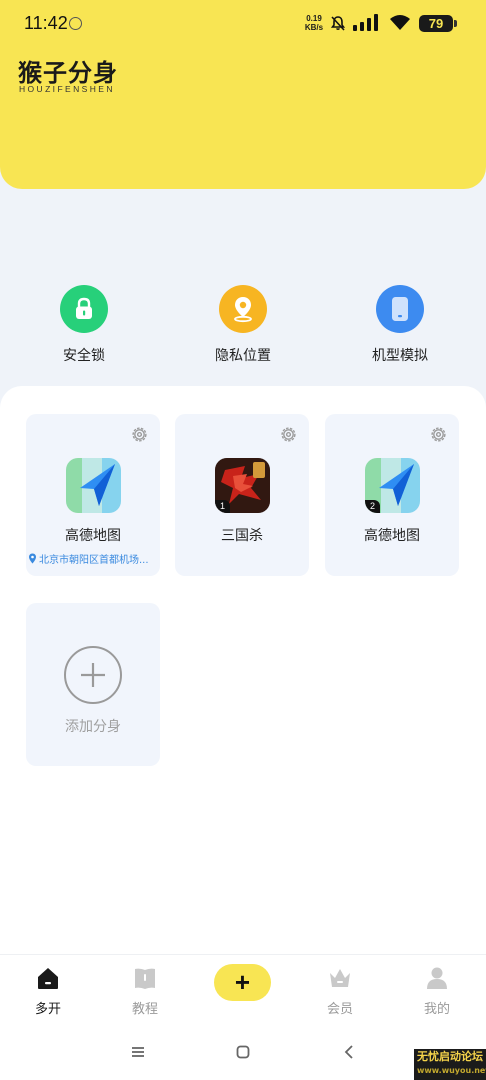 Image resolution: width=486 pixels, height=1080 pixels. Describe the element at coordinates (400, 22) in the screenshot. I see `wifi-icon` at that location.